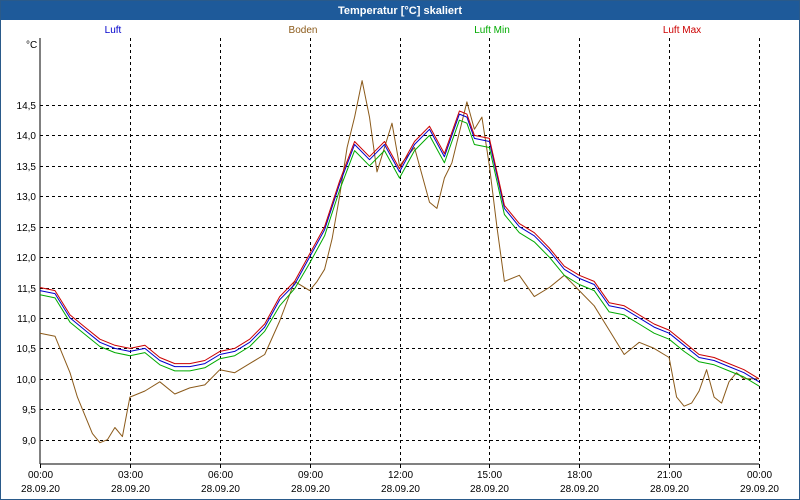 This screenshot has width=800, height=500. Describe the element at coordinates (303, 30) in the screenshot. I see `legend-label-boden: Boden` at that location.